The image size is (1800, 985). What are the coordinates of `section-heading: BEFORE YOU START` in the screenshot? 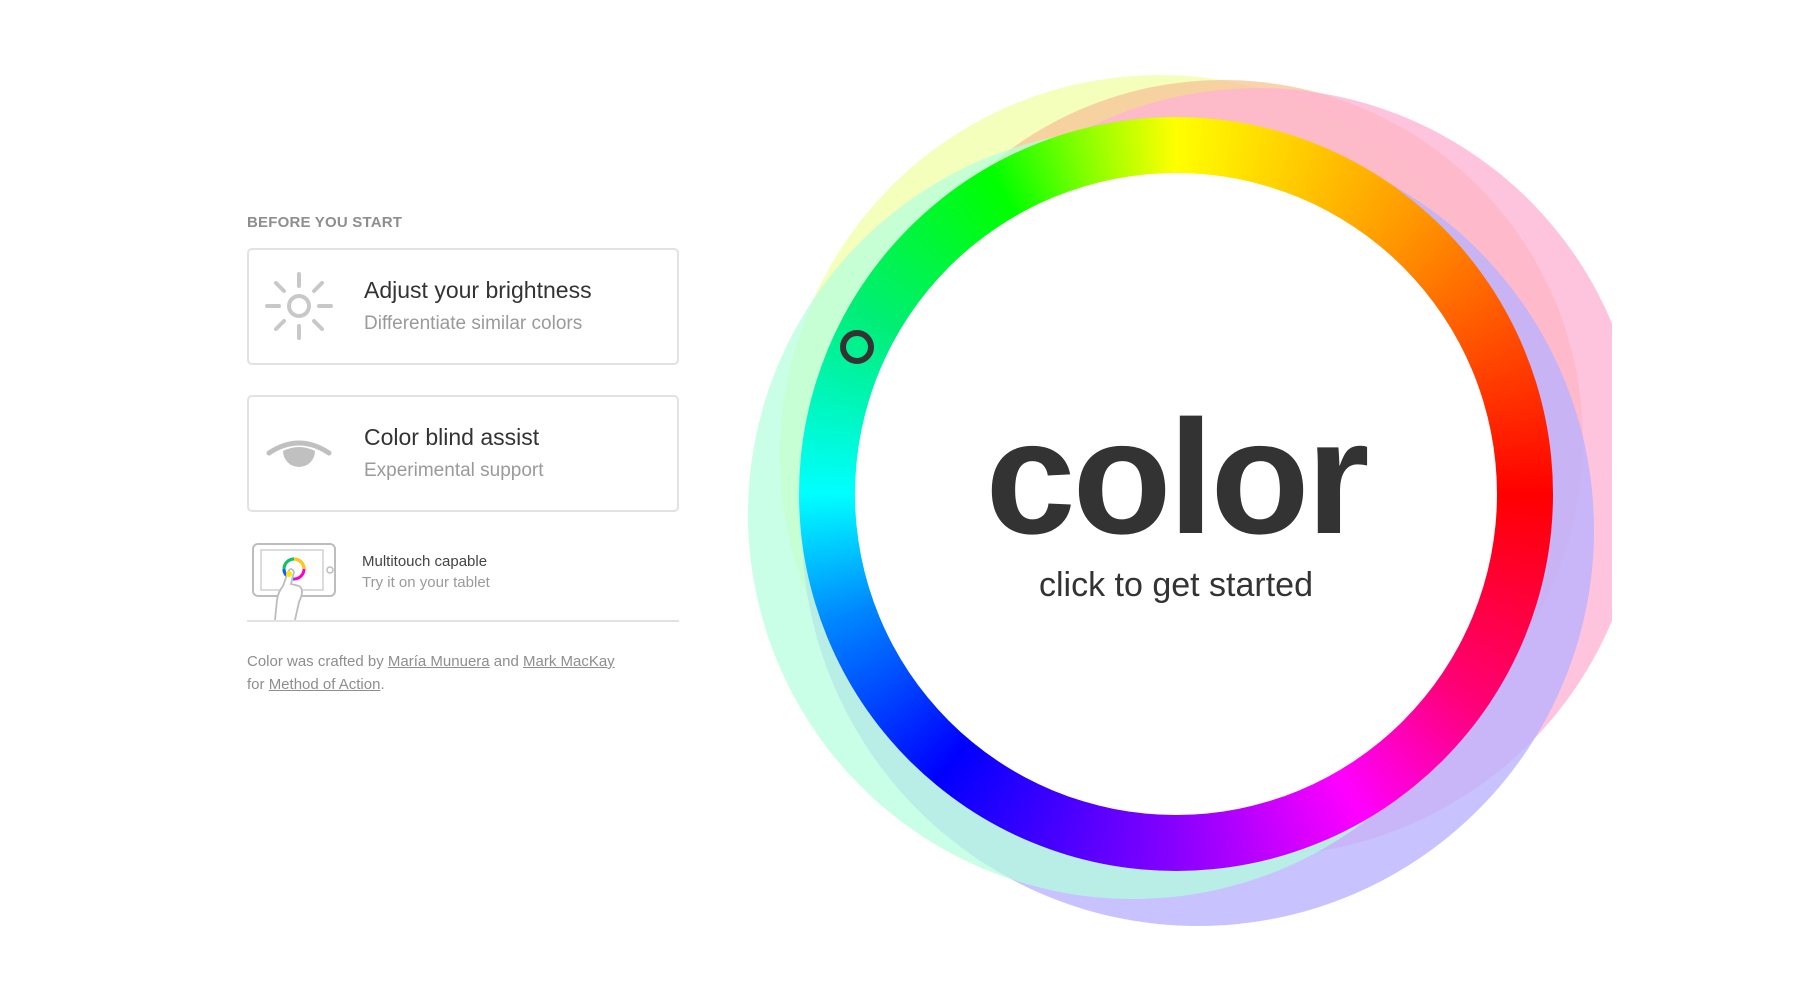 It's located at (325, 222).